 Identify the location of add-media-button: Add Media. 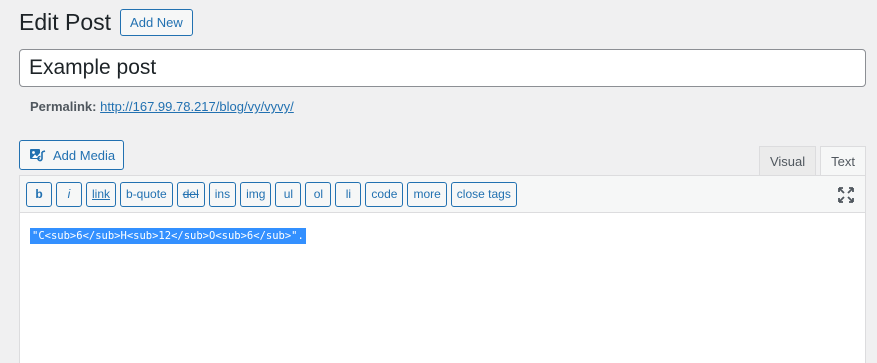
(71, 155).